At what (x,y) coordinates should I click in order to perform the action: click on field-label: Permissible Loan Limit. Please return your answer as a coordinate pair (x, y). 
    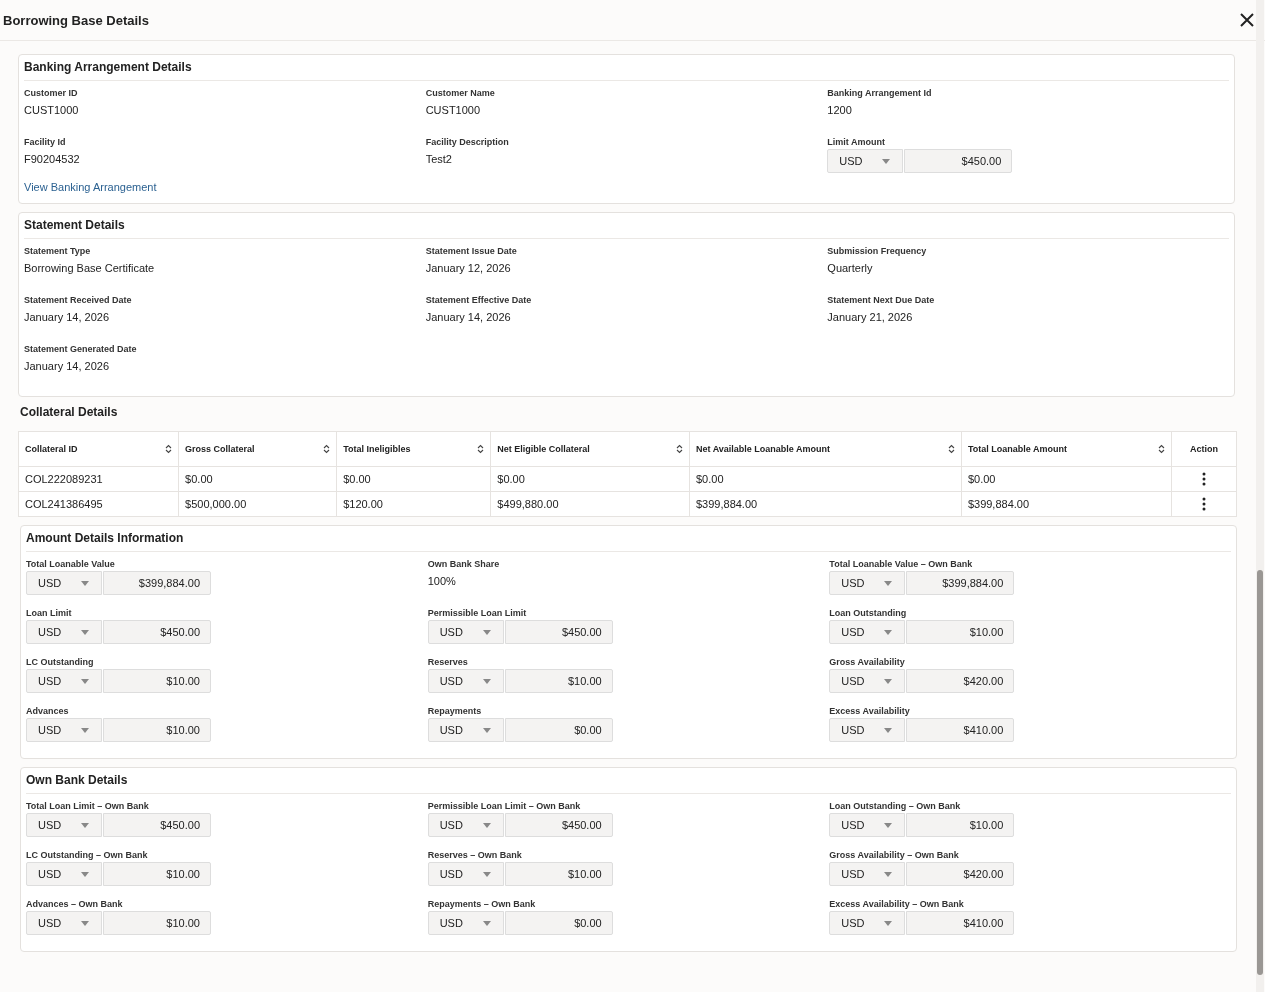
    Looking at the image, I should click on (477, 613).